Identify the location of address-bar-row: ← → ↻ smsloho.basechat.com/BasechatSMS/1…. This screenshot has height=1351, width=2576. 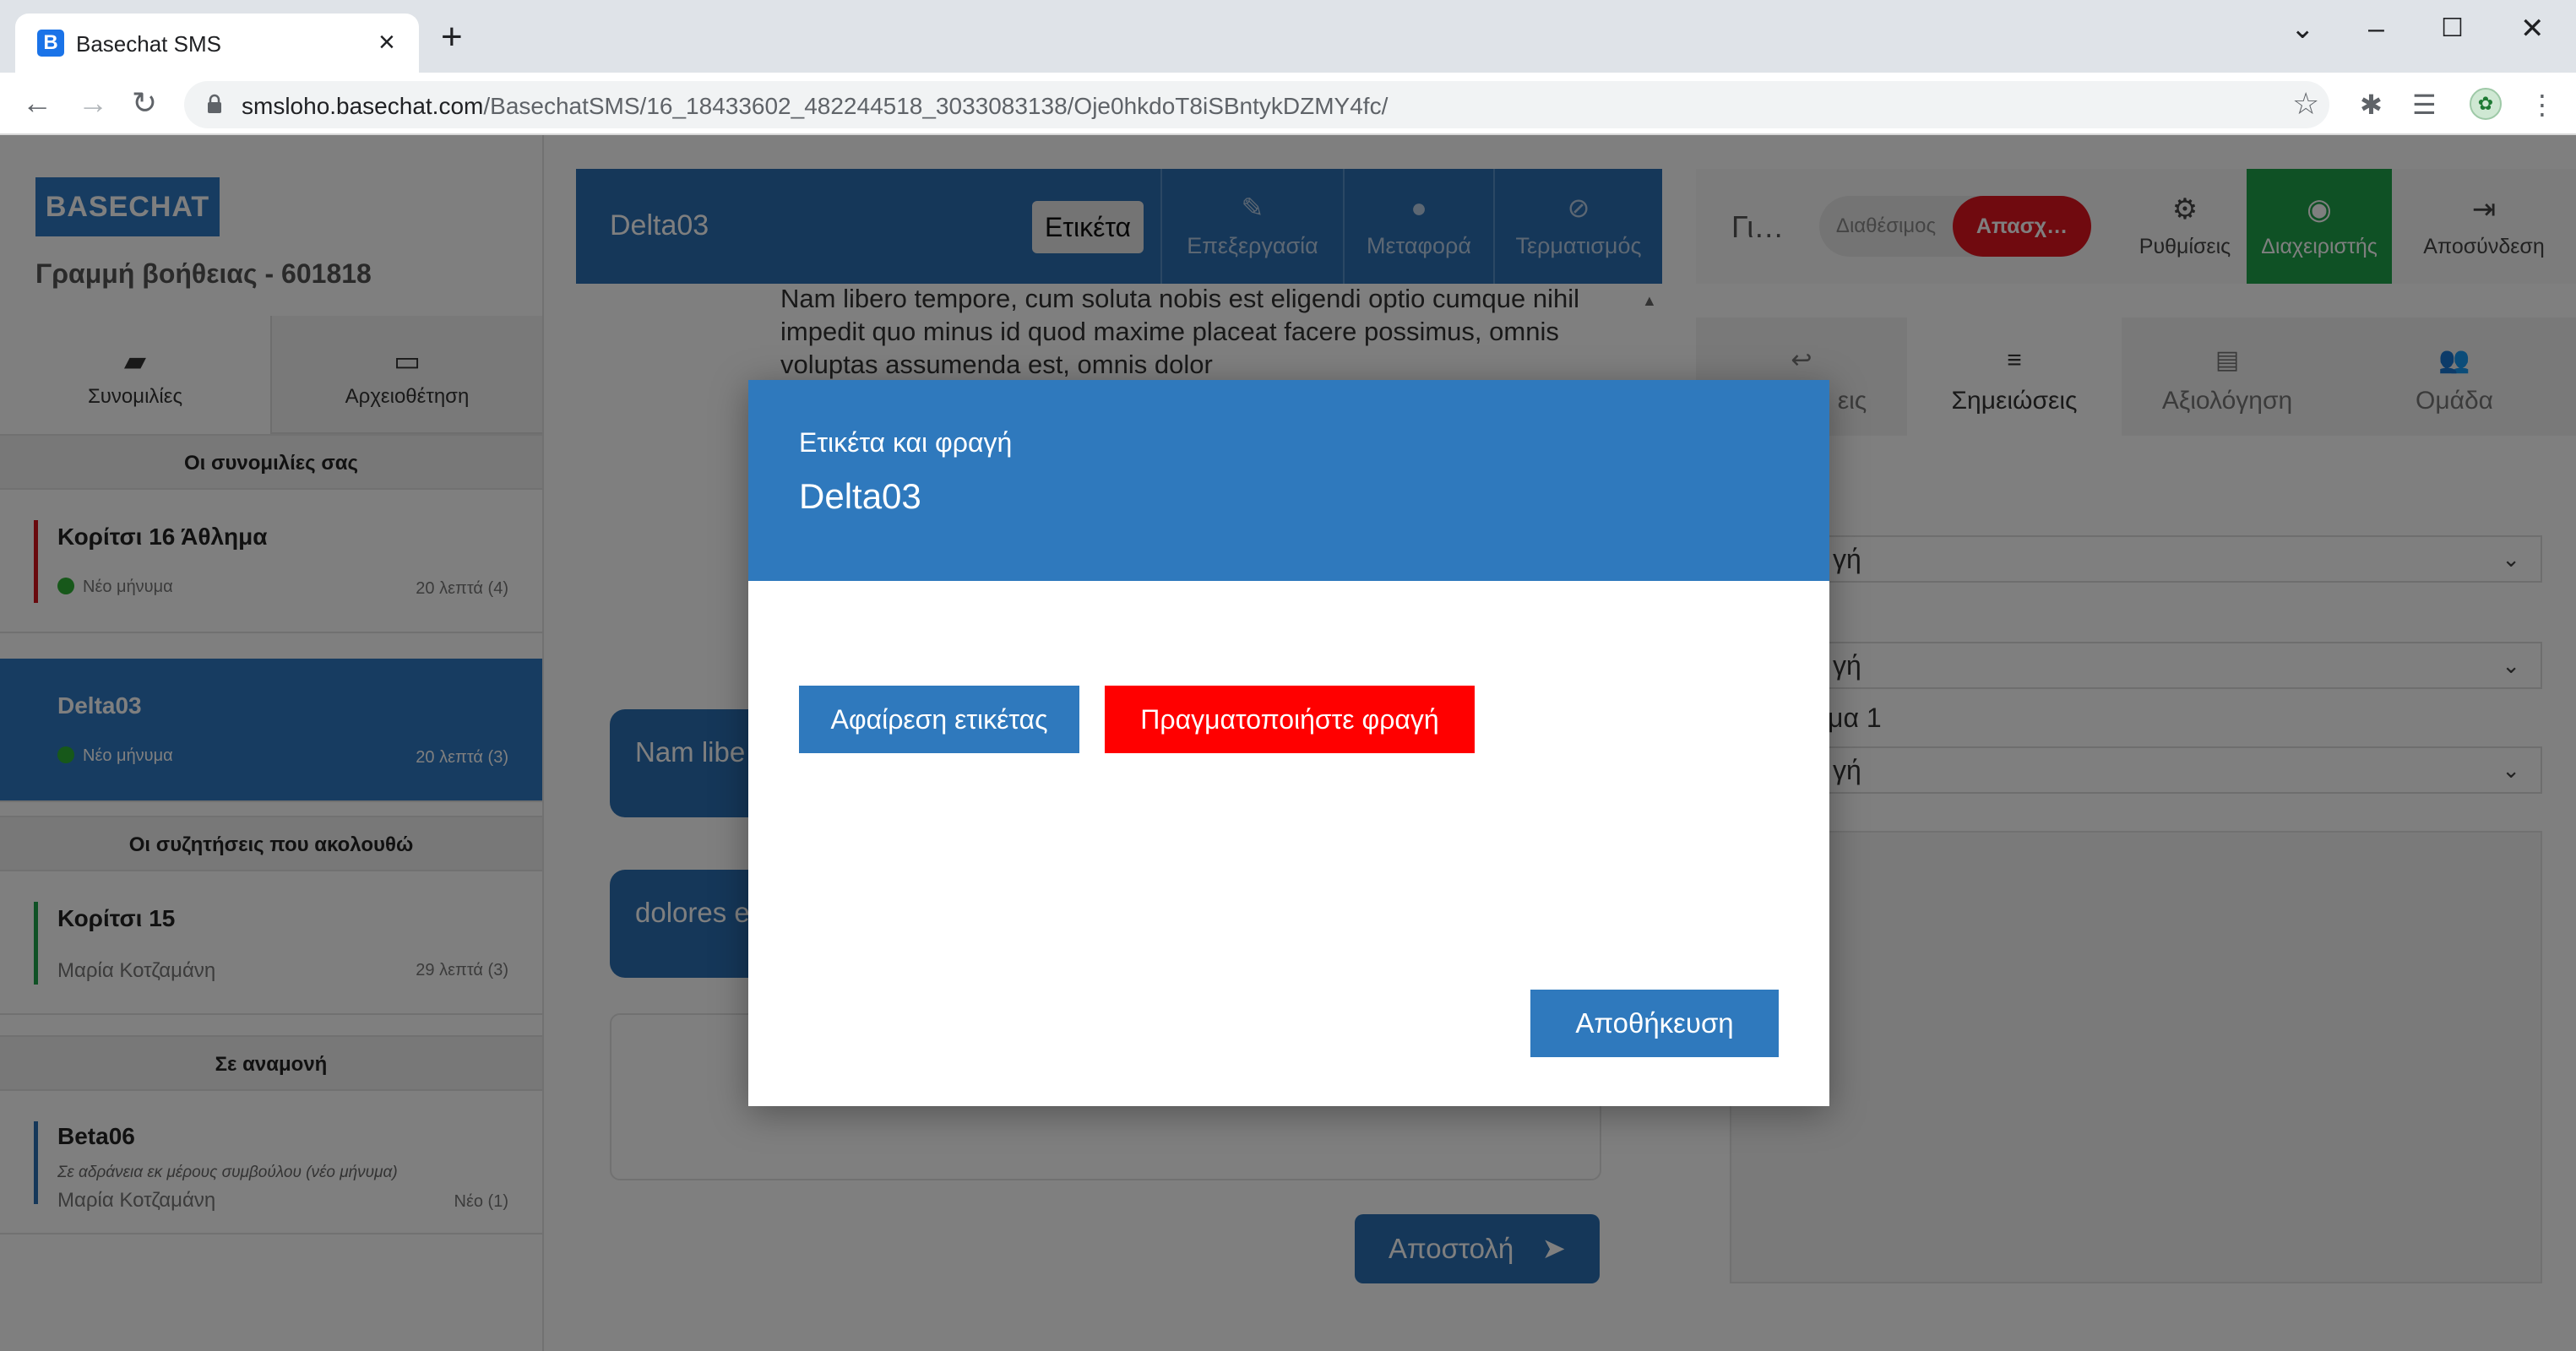
(1288, 104).